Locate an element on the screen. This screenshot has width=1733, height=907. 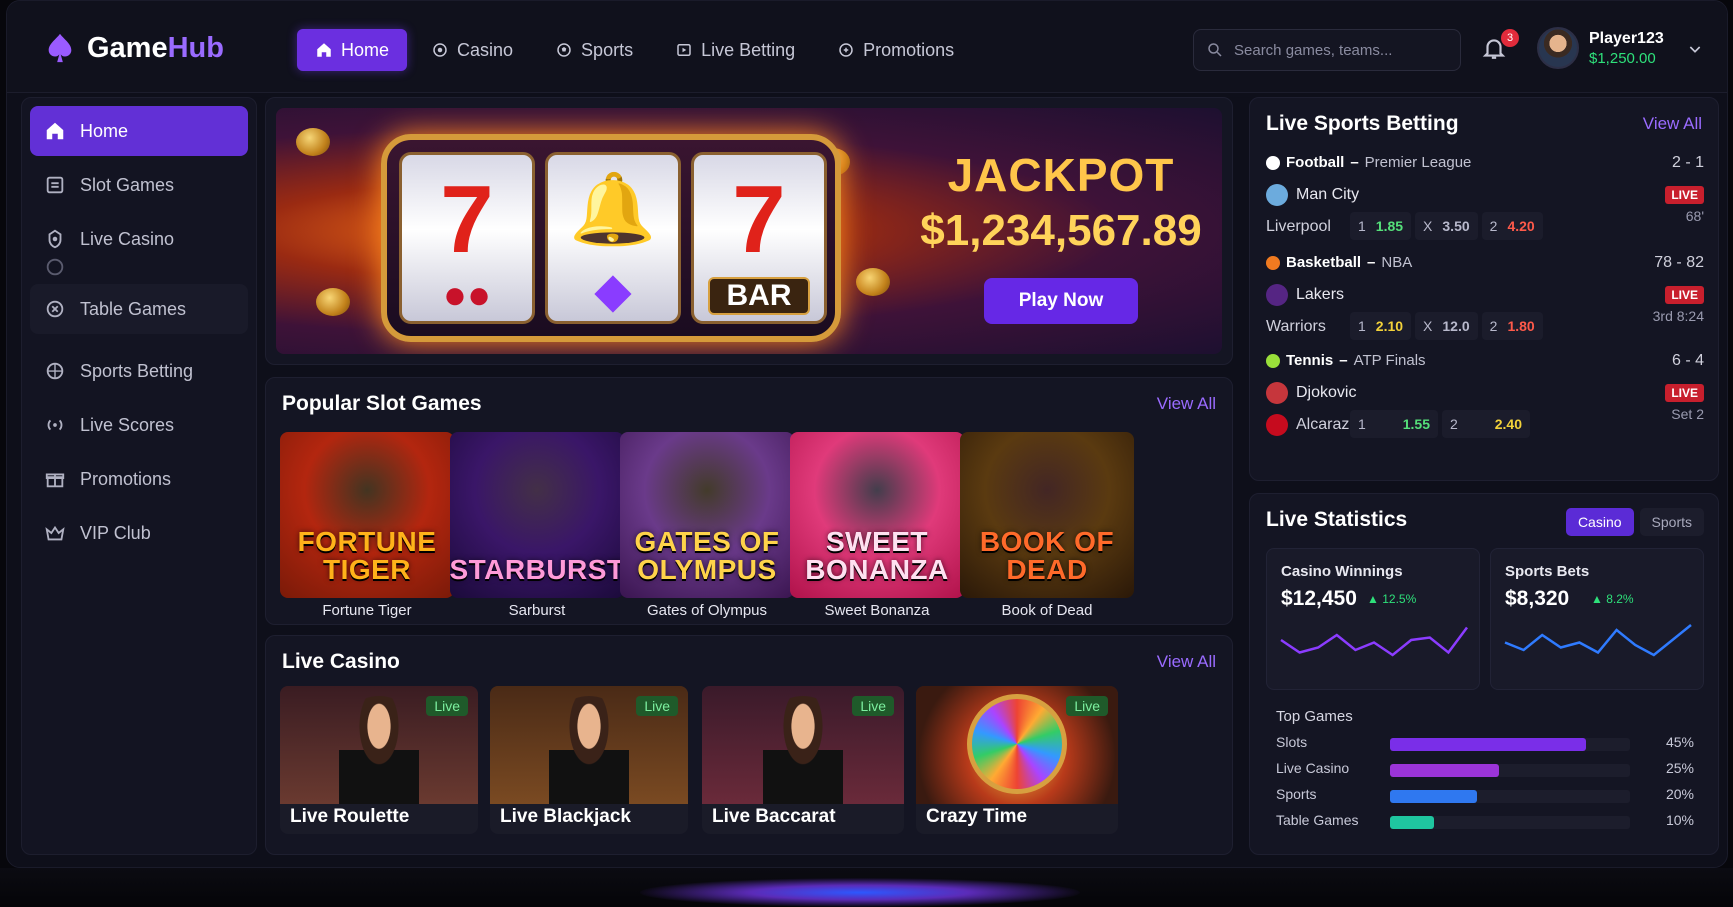
jackpot-amount: $1,234,567.89 is located at coordinates (1061, 230).